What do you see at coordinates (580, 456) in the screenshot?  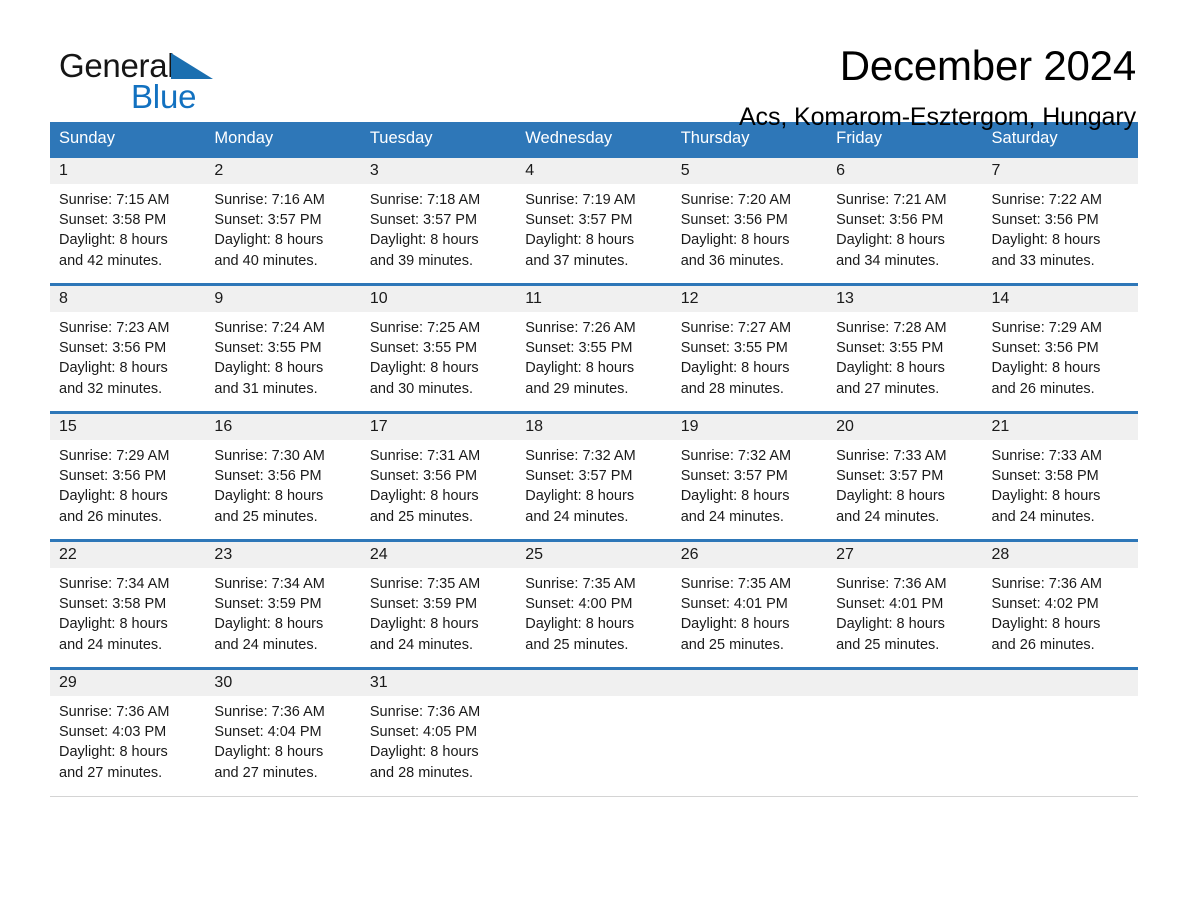 I see `sunrise-text: Sunrise: 7:32 AM` at bounding box center [580, 456].